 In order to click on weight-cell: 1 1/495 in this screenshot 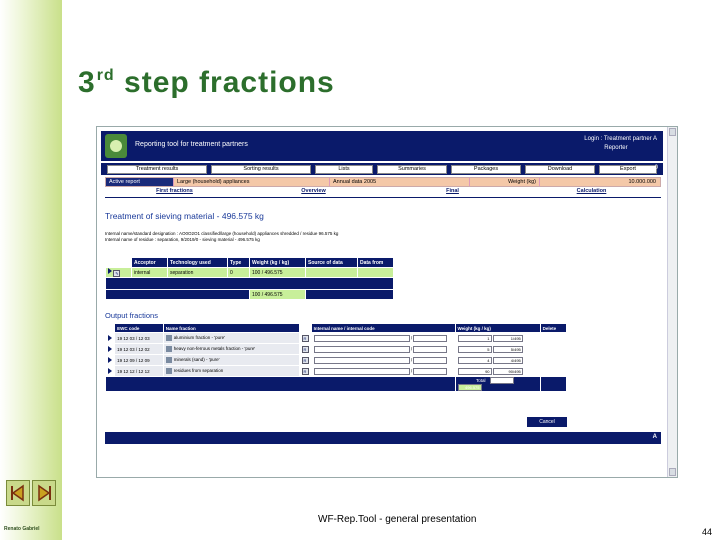, I will do `click(497, 338)`.